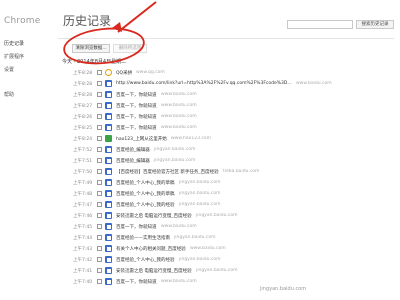  I want to click on chrome-brand: Chrome, so click(22, 21).